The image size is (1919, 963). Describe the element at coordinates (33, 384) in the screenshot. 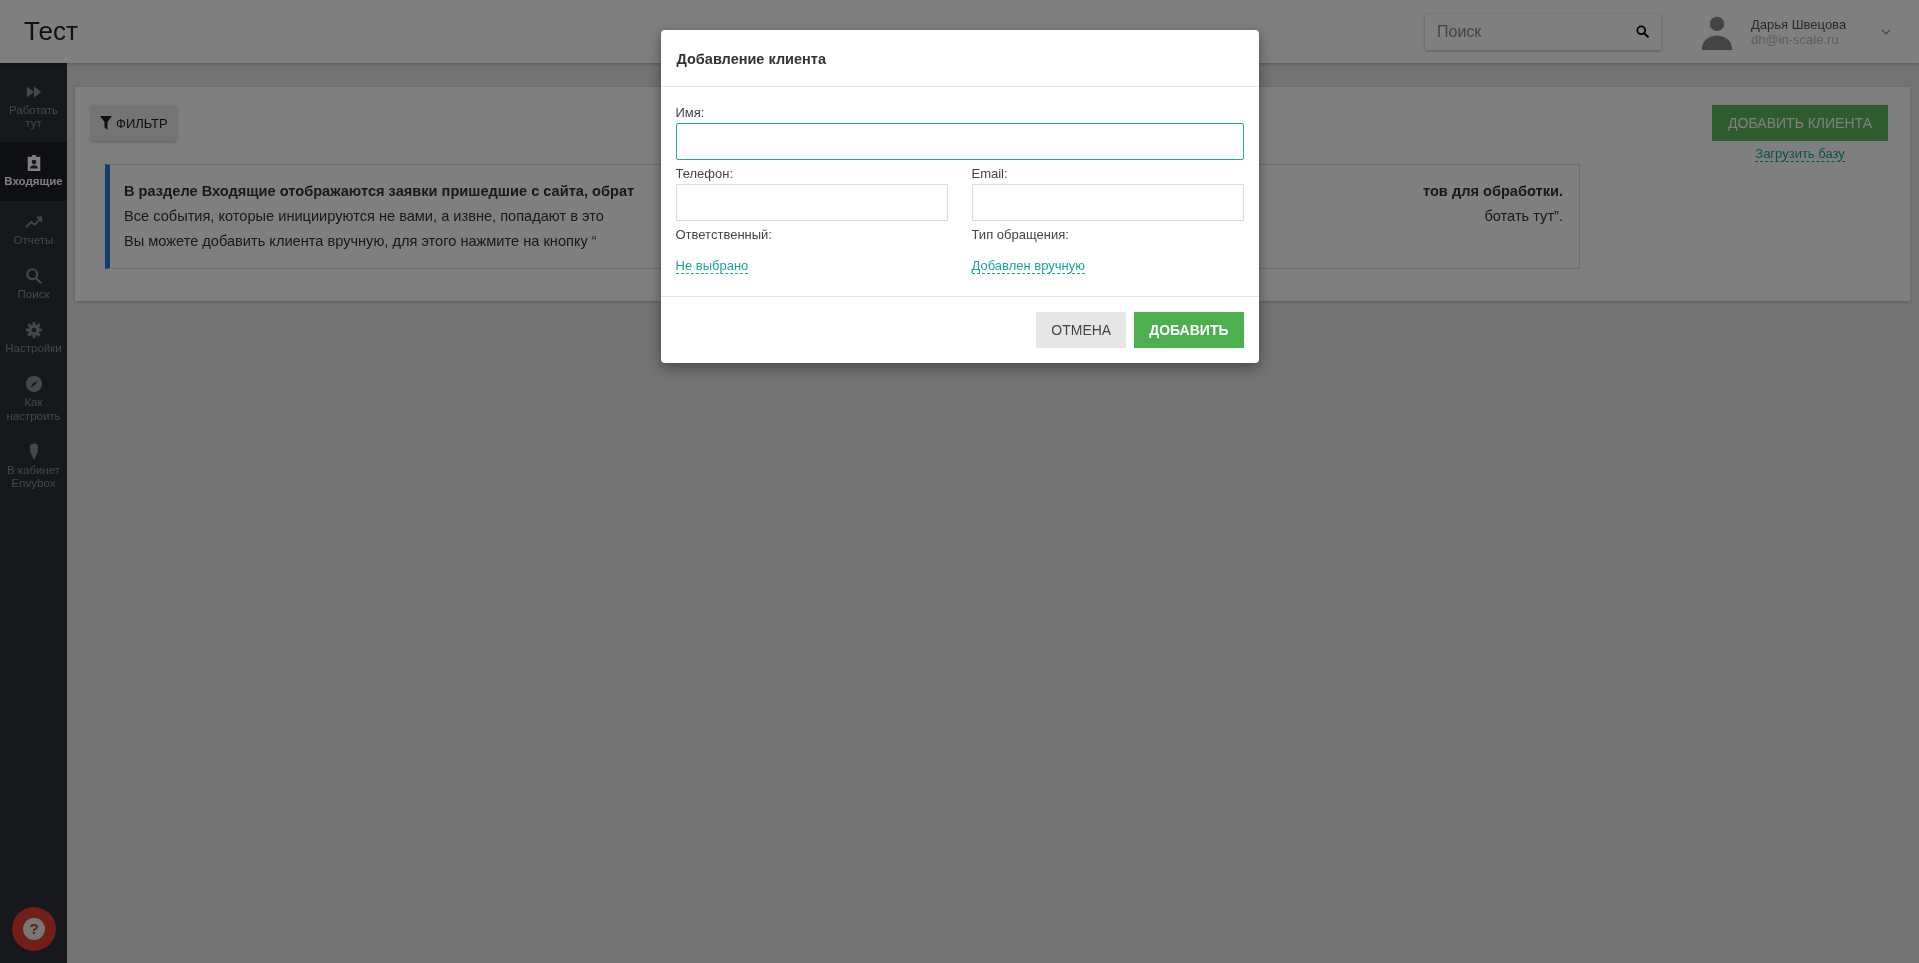

I see `compass-icon` at that location.